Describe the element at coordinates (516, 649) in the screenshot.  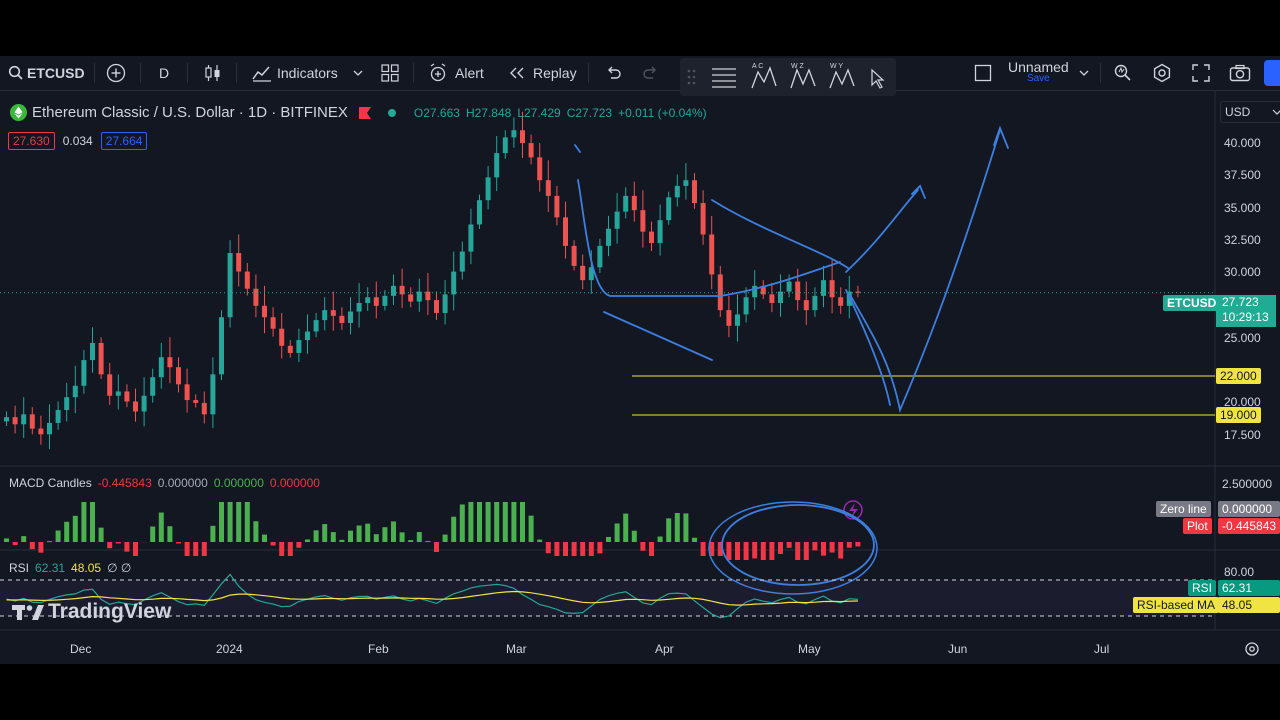
I see `time-axis-label: Mar` at that location.